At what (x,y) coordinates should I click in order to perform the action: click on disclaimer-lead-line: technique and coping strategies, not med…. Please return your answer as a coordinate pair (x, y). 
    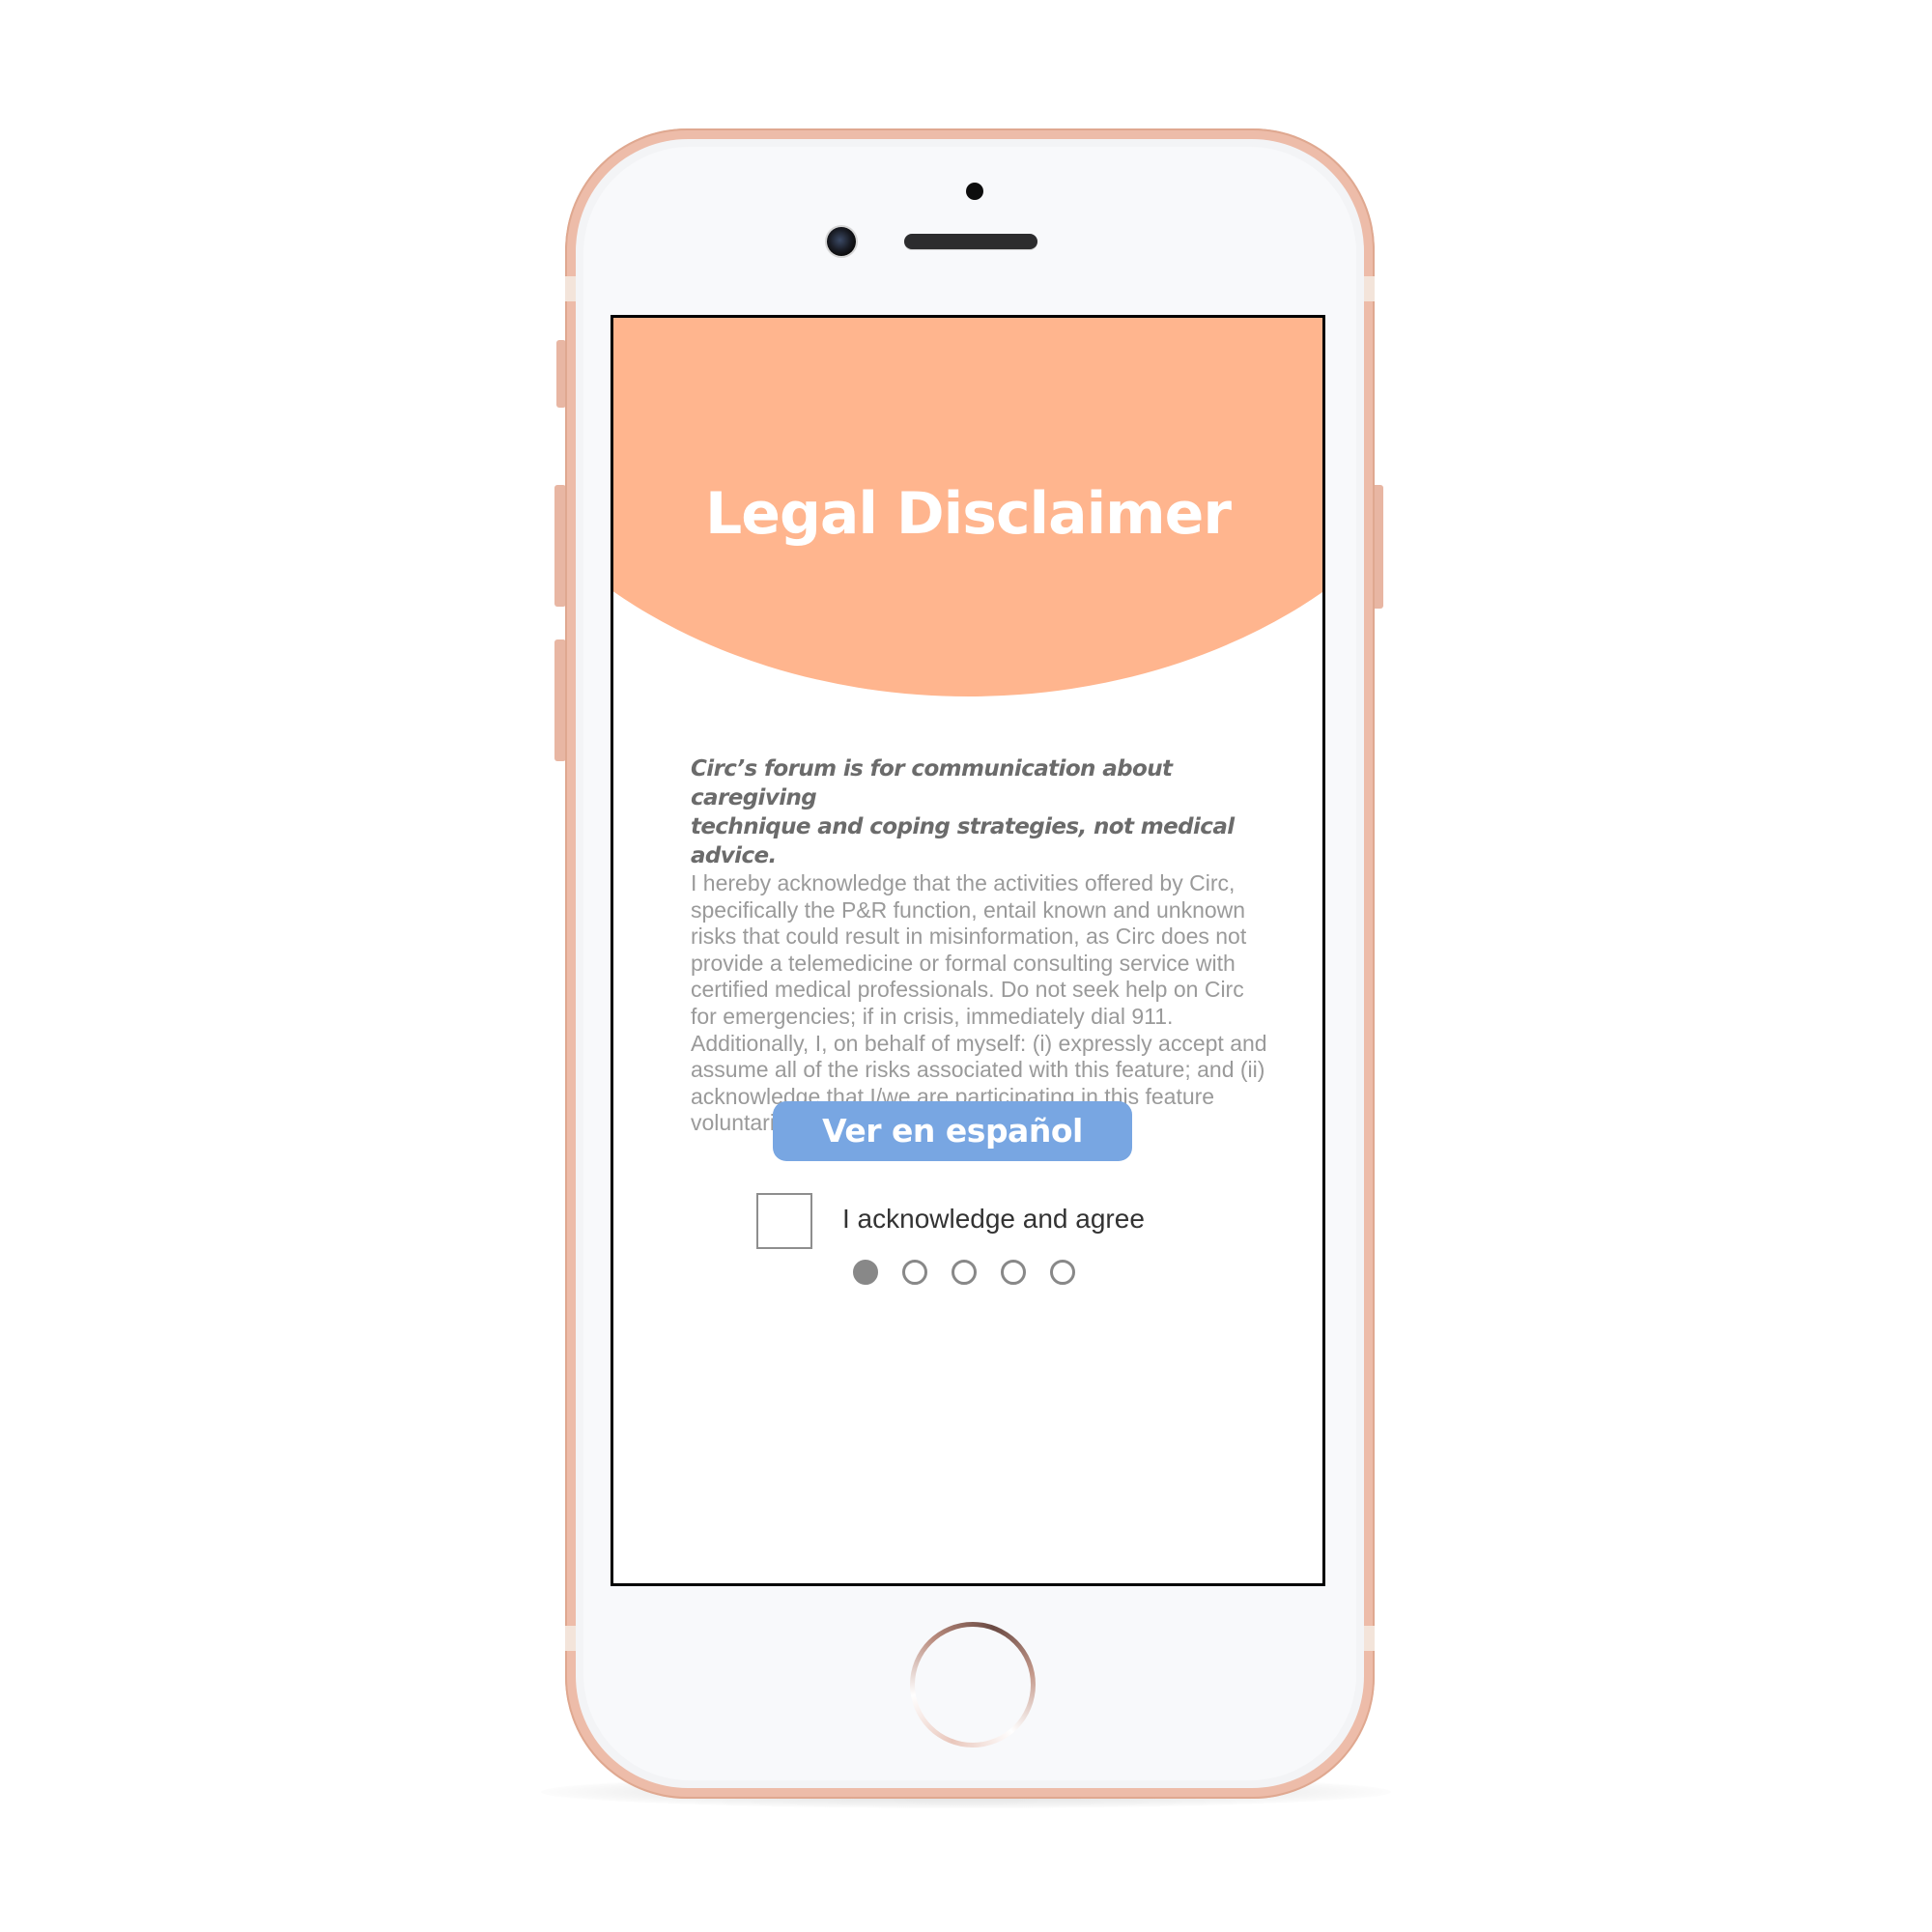
    Looking at the image, I should click on (963, 841).